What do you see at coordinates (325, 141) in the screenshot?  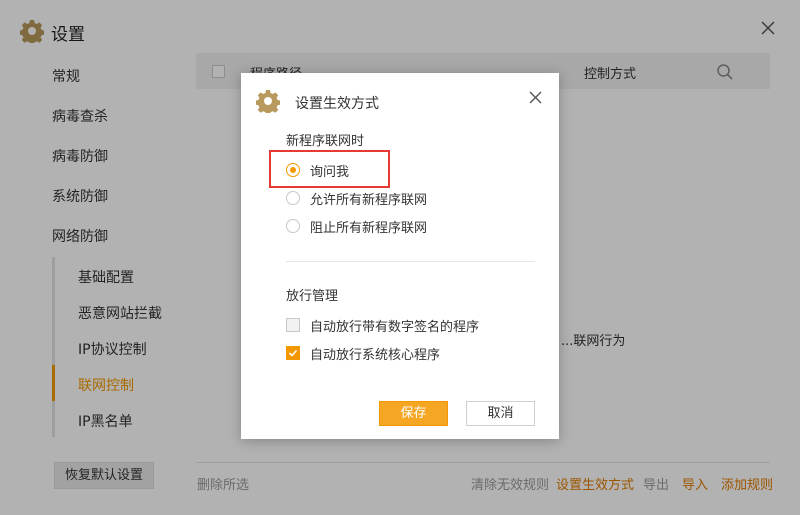 I see `section-label-new-program: 新程序联网时` at bounding box center [325, 141].